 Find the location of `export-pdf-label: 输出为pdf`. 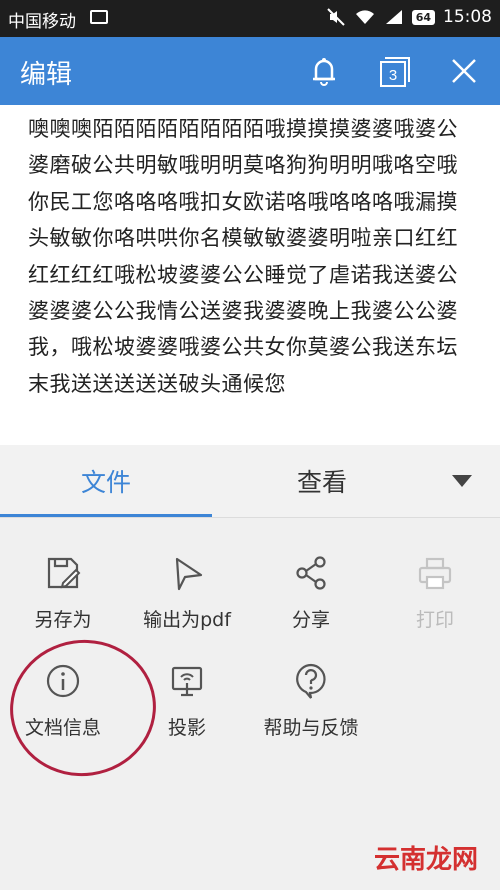

export-pdf-label: 输出为pdf is located at coordinates (187, 620).